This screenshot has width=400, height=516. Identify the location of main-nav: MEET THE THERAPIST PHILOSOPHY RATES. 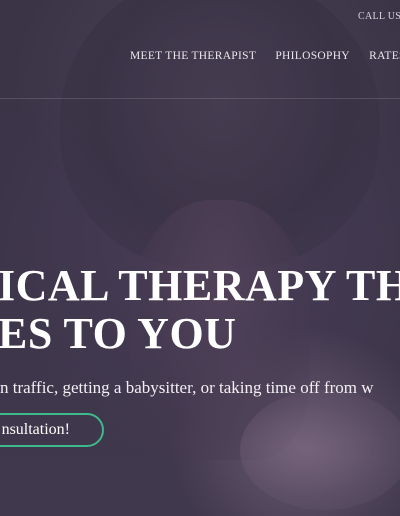
(265, 56).